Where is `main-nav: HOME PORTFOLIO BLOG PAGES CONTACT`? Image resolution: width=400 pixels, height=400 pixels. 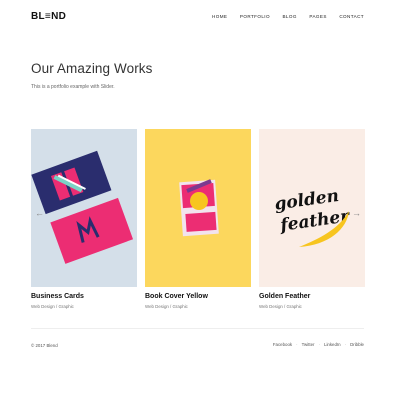 main-nav: HOME PORTFOLIO BLOG PAGES CONTACT is located at coordinates (282, 16).